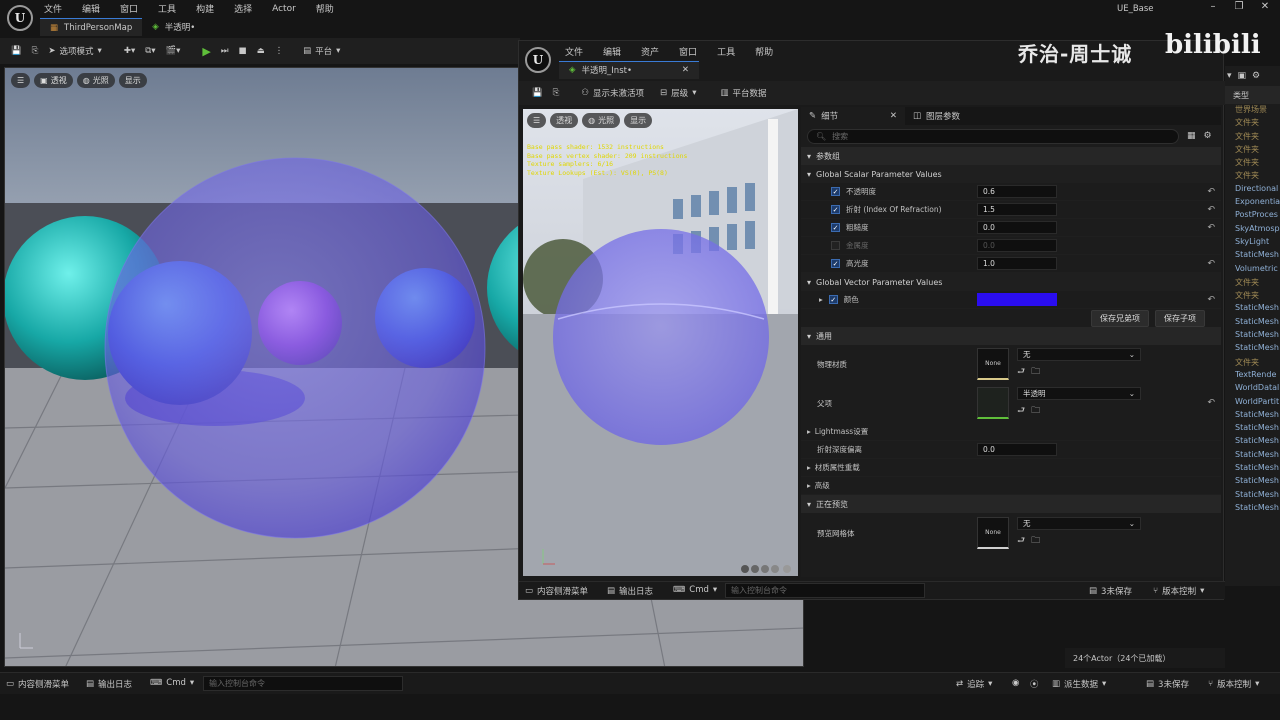 The width and height of the screenshot is (1280, 720). What do you see at coordinates (243, 51) in the screenshot?
I see `stop-icon: ■` at bounding box center [243, 51].